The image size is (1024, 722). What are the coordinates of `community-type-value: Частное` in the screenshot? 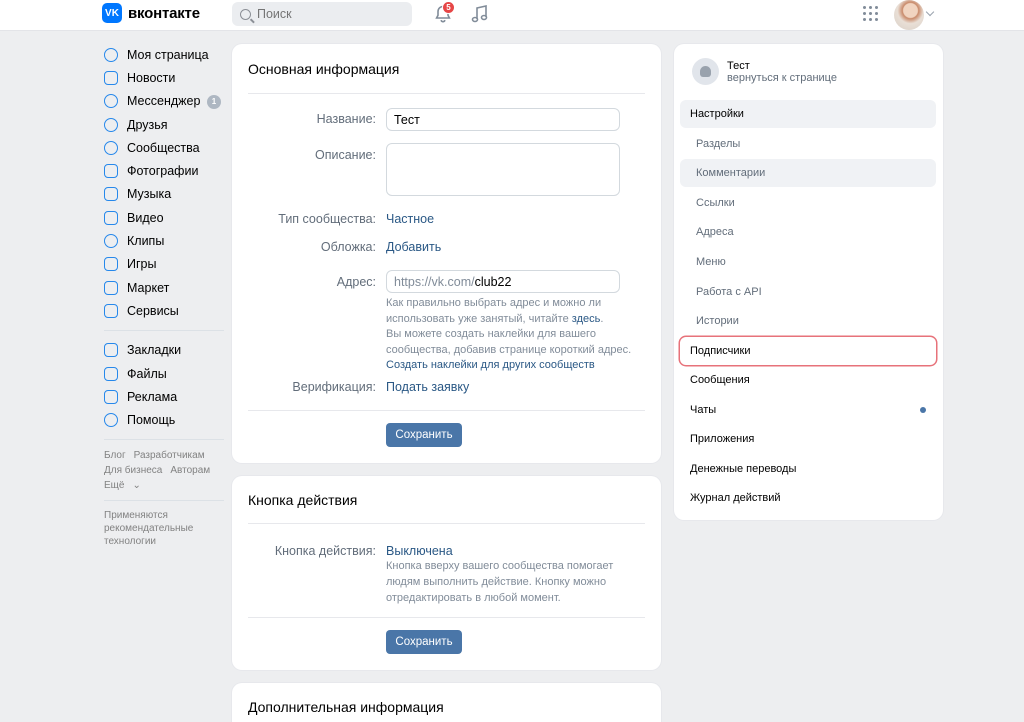 It's located at (410, 219).